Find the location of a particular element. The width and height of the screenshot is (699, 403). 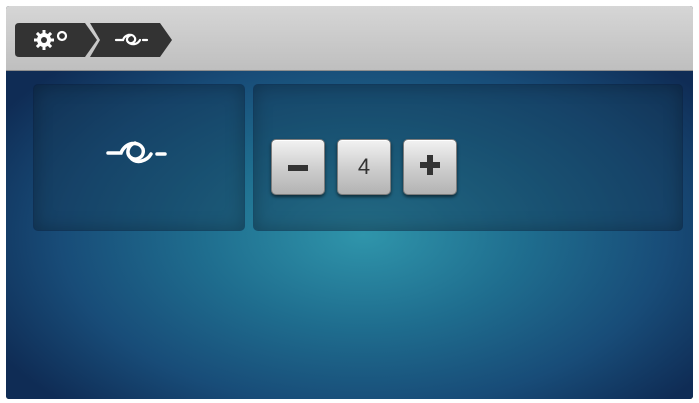

minus-icon is located at coordinates (298, 167).